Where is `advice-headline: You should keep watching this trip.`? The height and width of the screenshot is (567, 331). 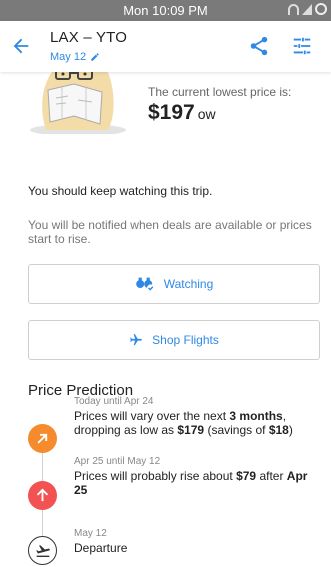 advice-headline: You should keep watching this trip. is located at coordinates (120, 191).